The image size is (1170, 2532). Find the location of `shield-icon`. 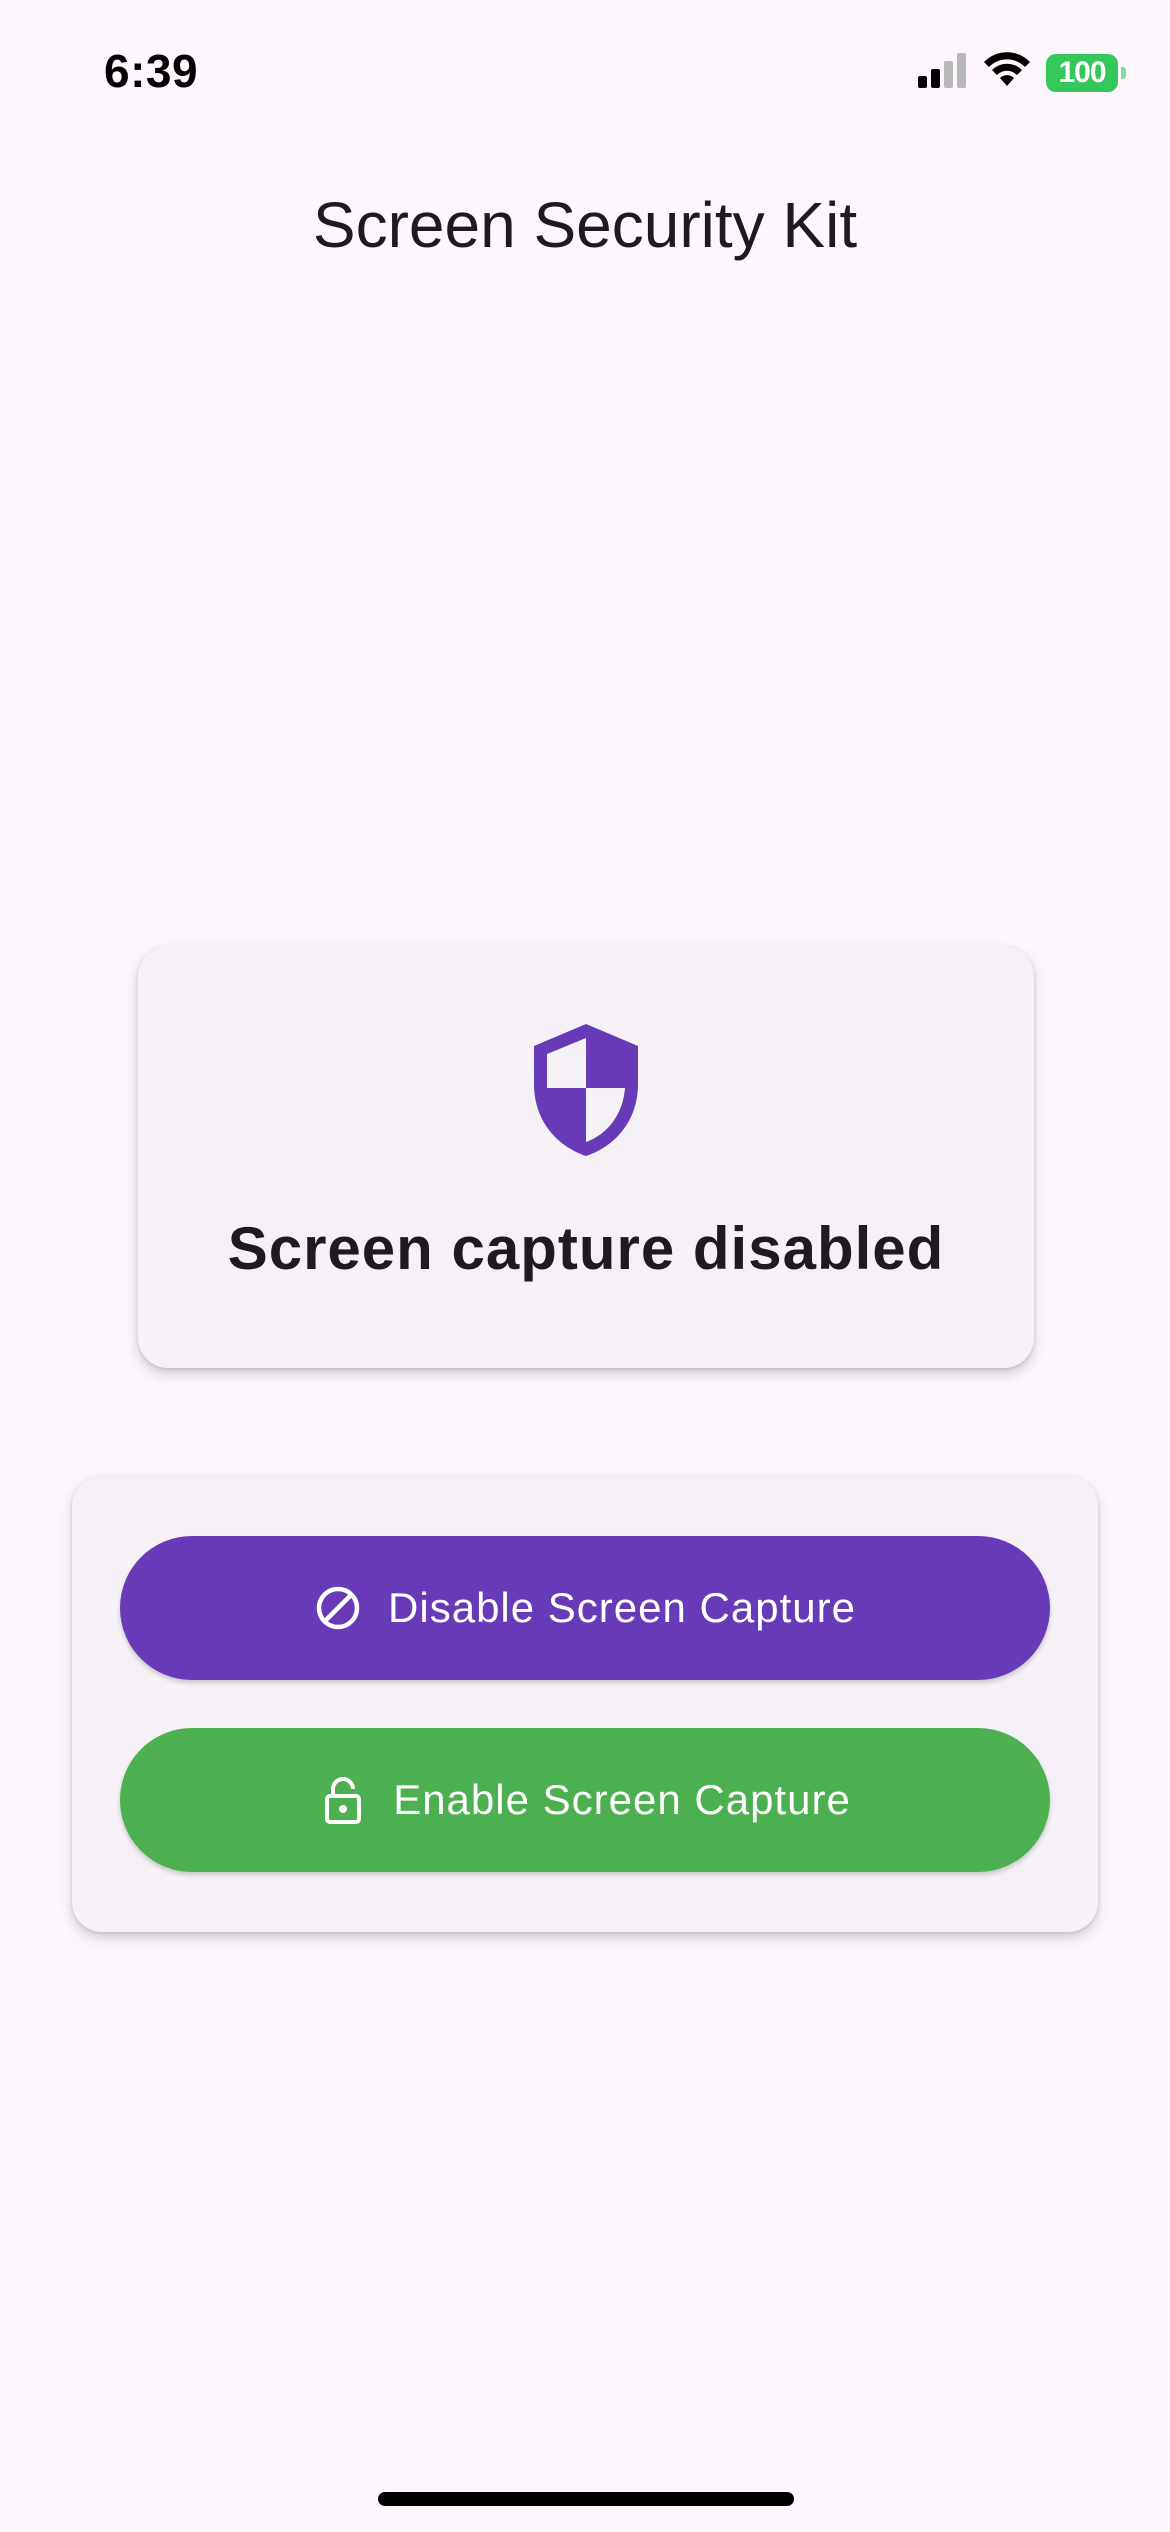

shield-icon is located at coordinates (586, 1090).